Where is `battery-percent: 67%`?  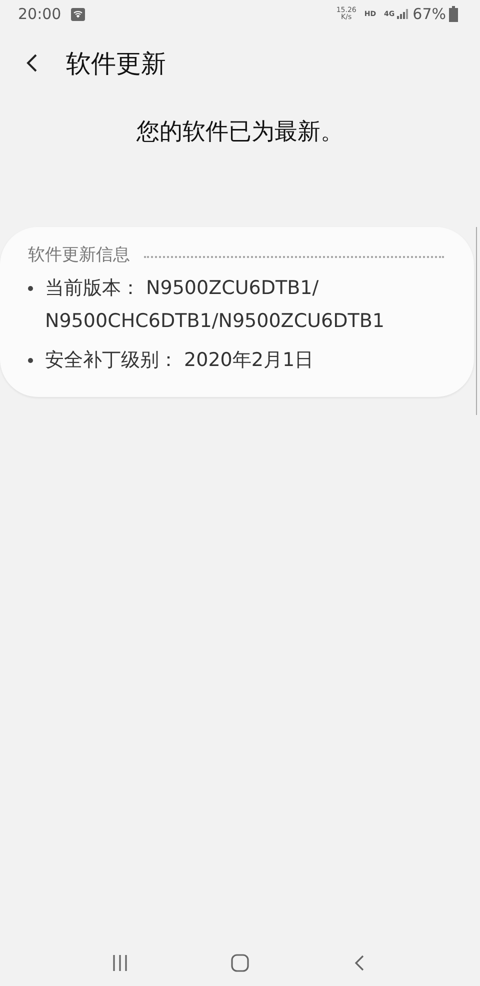
battery-percent: 67% is located at coordinates (429, 14).